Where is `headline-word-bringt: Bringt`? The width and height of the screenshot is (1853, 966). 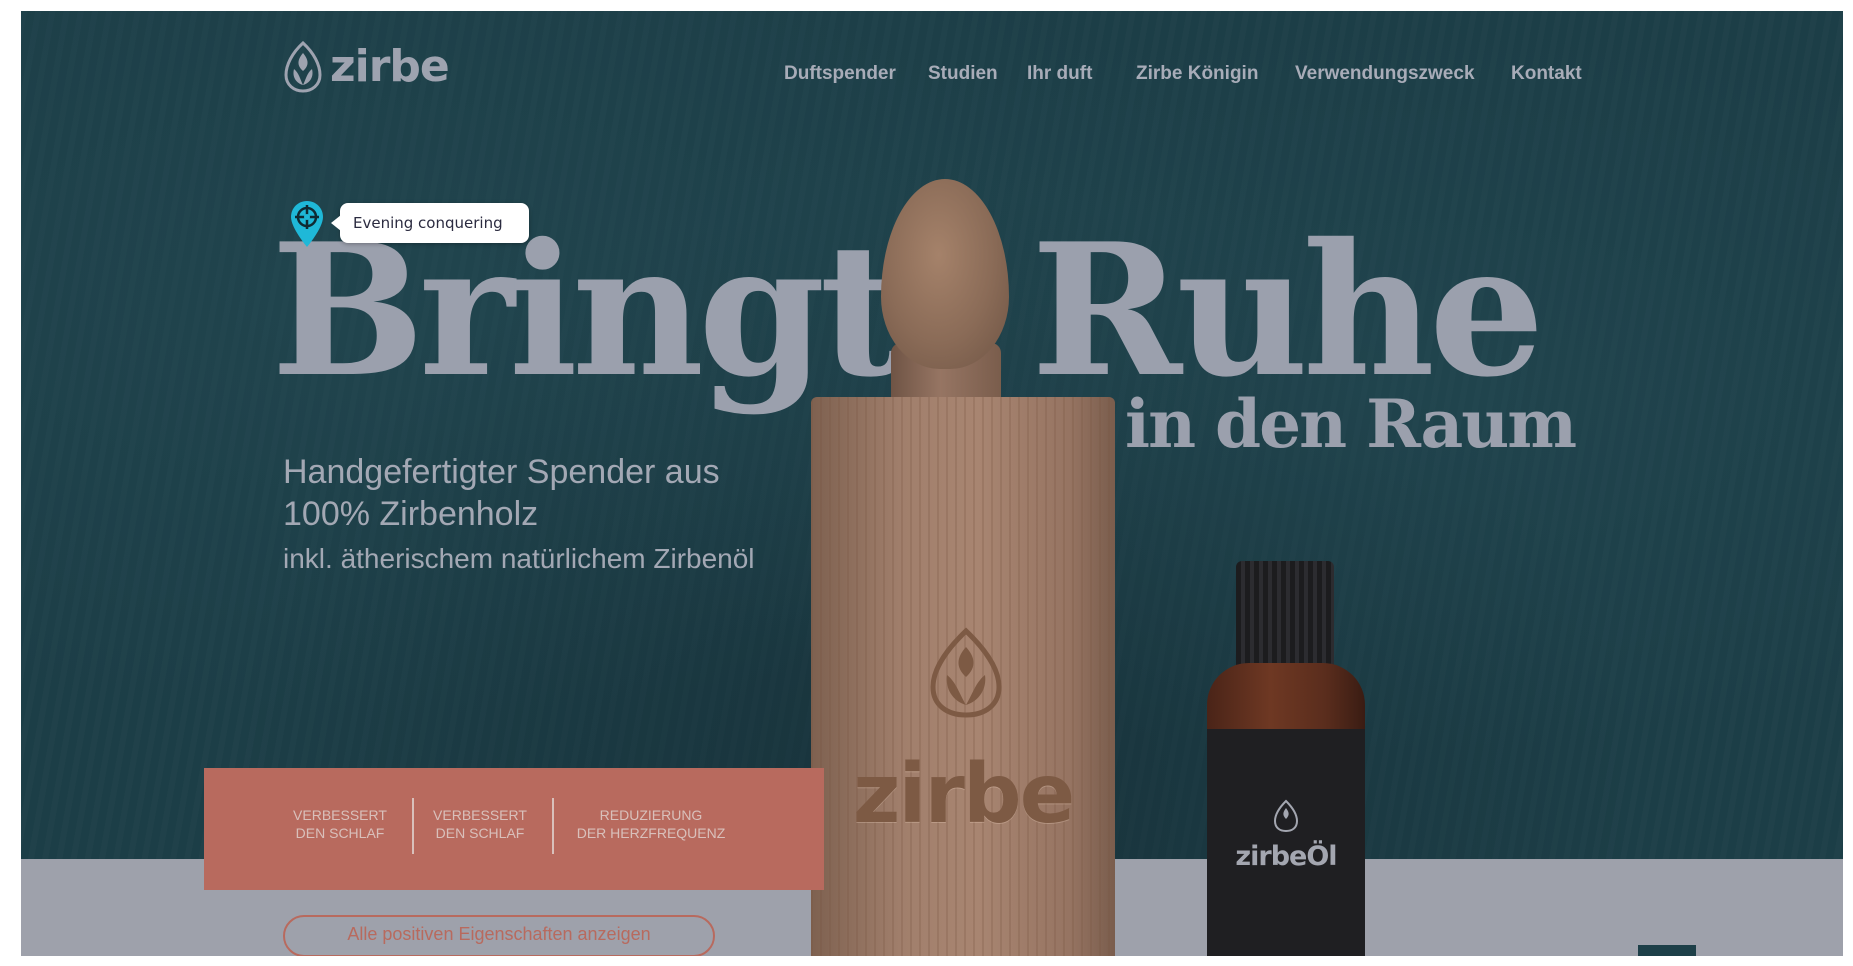 headline-word-bringt: Bringt is located at coordinates (587, 310).